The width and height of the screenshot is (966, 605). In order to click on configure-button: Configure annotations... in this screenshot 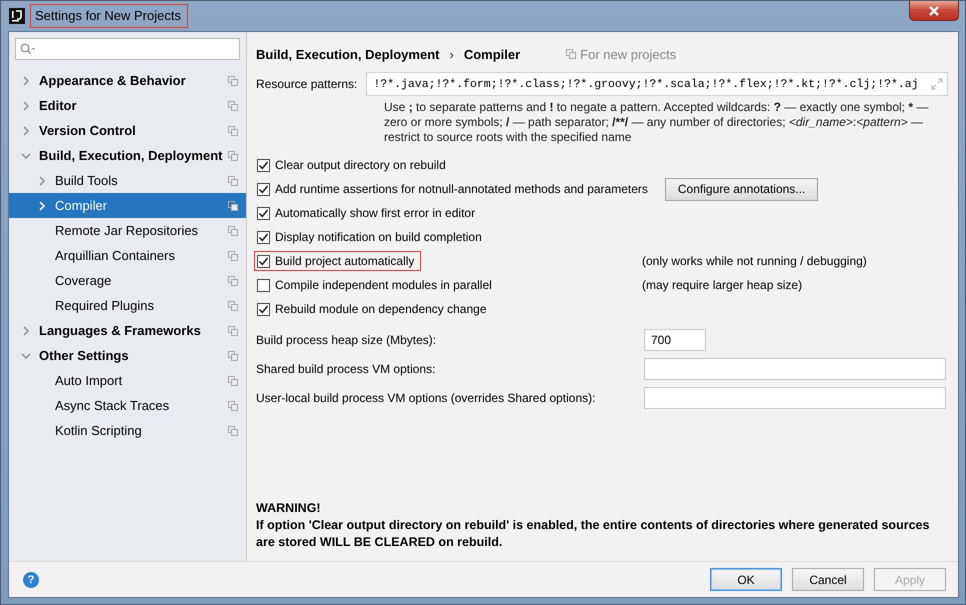, I will do `click(741, 189)`.